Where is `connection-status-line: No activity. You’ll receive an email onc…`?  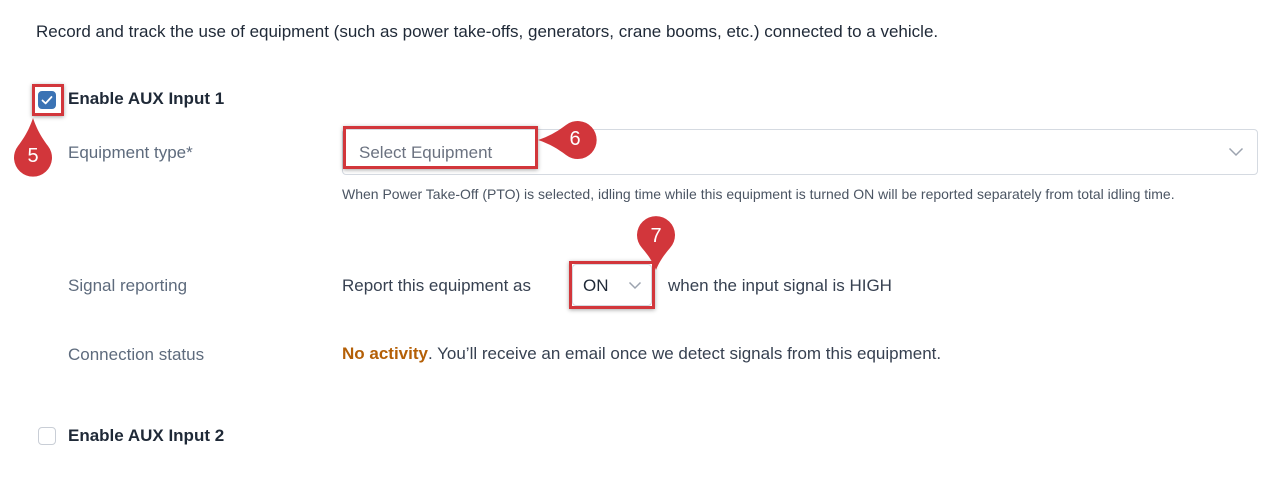
connection-status-line: No activity. You’ll receive an email onc… is located at coordinates (641, 354).